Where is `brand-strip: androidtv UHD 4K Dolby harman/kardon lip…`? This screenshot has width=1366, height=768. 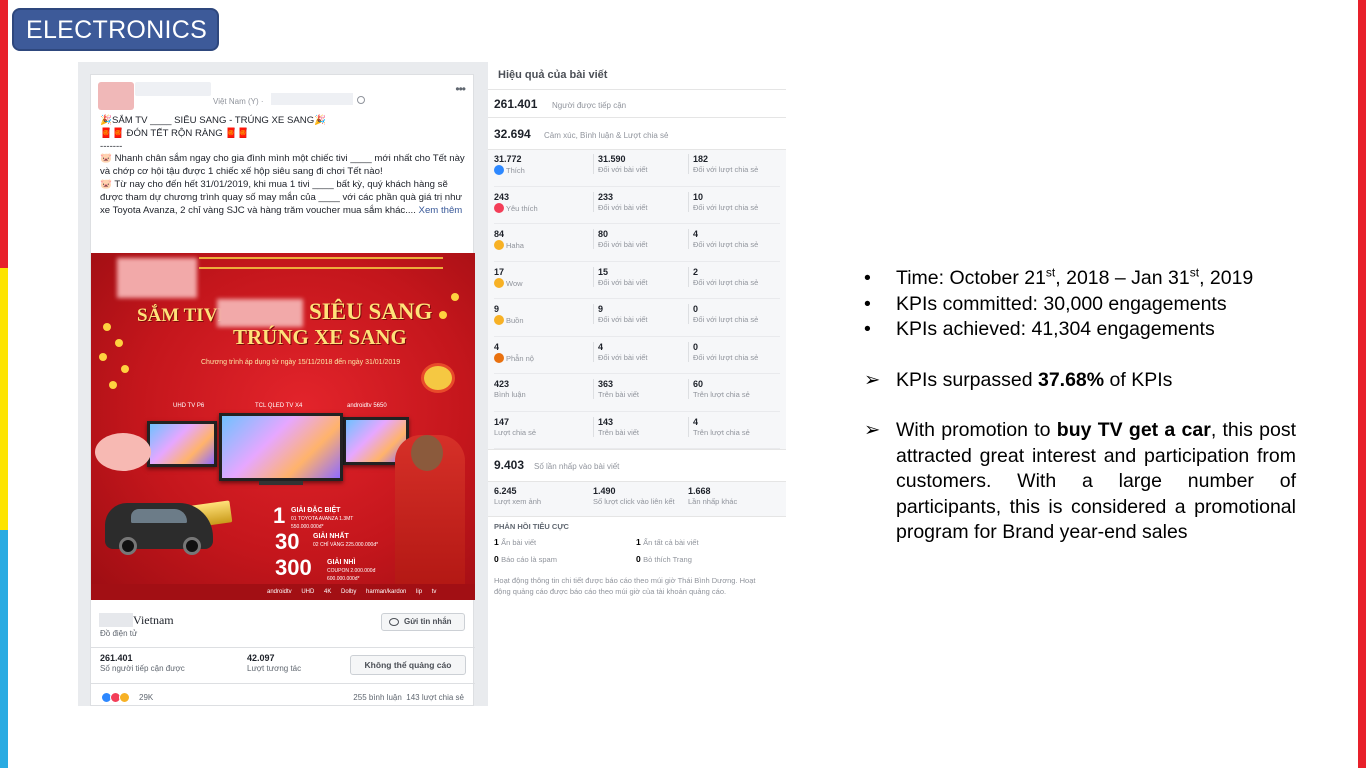 brand-strip: androidtv UHD 4K Dolby harman/kardon lip… is located at coordinates (283, 592).